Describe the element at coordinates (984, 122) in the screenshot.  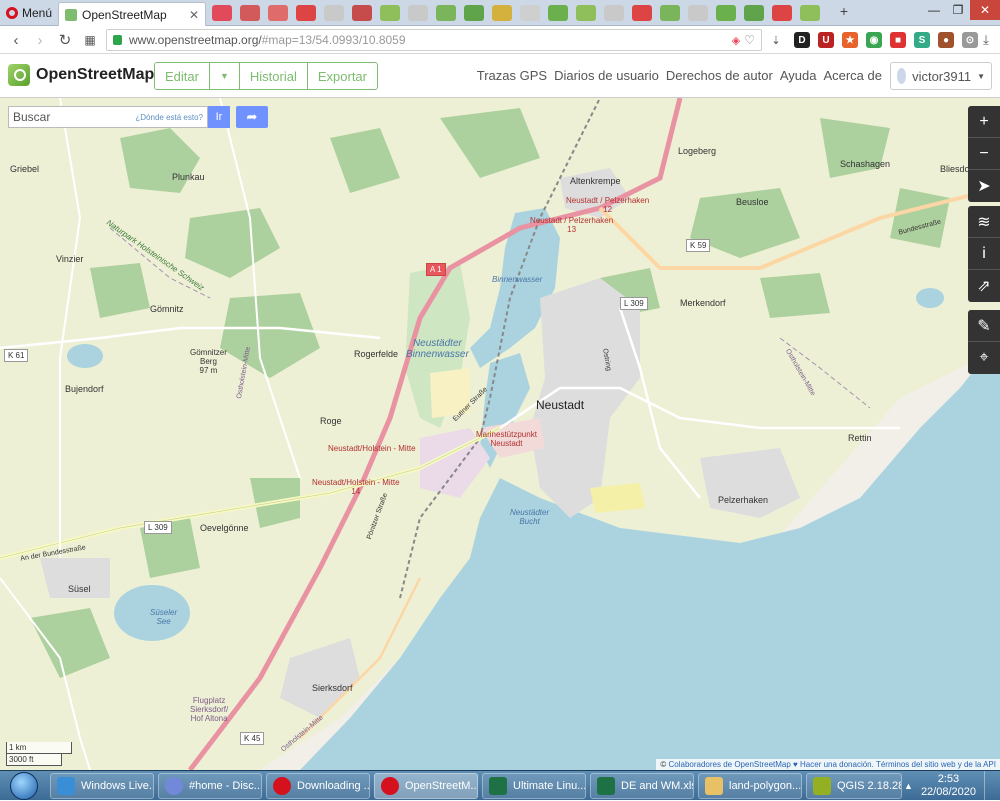
I see `zoom-in-icon: +` at that location.